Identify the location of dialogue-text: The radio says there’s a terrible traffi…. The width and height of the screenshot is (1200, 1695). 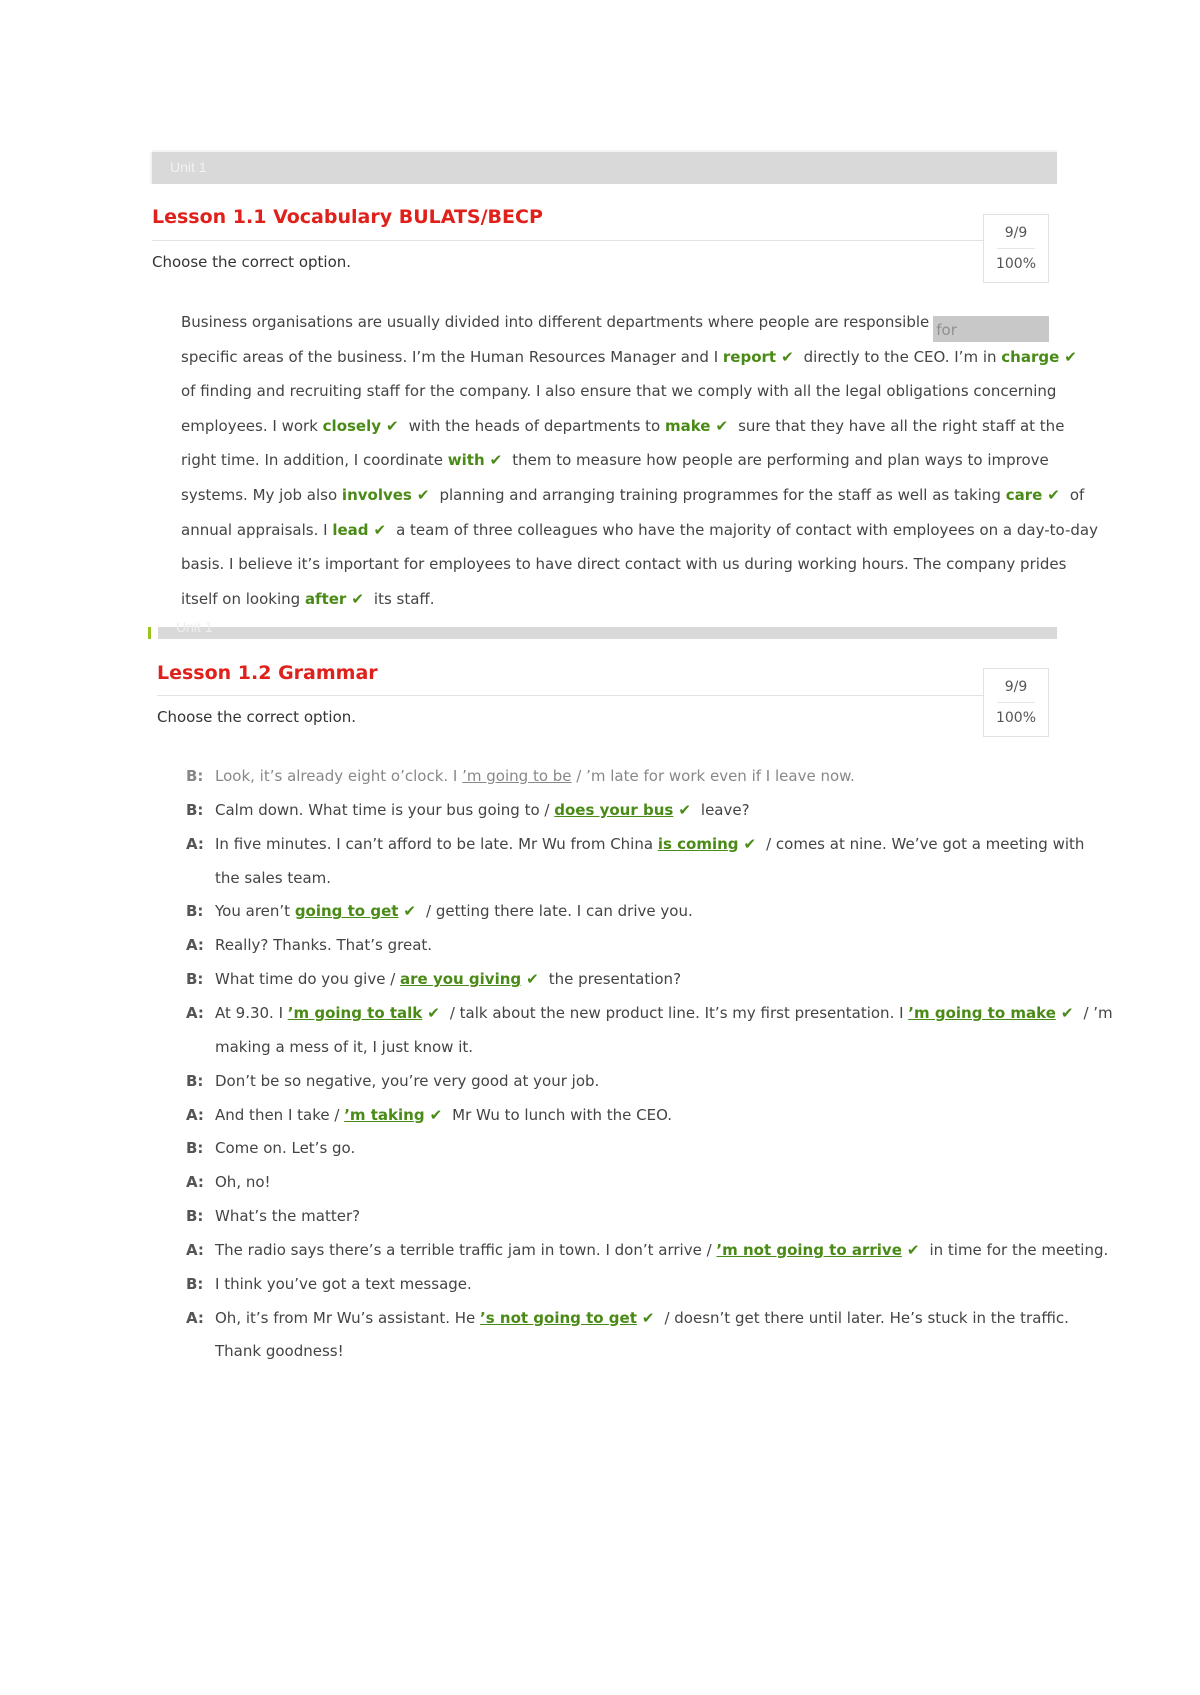
(661, 1250).